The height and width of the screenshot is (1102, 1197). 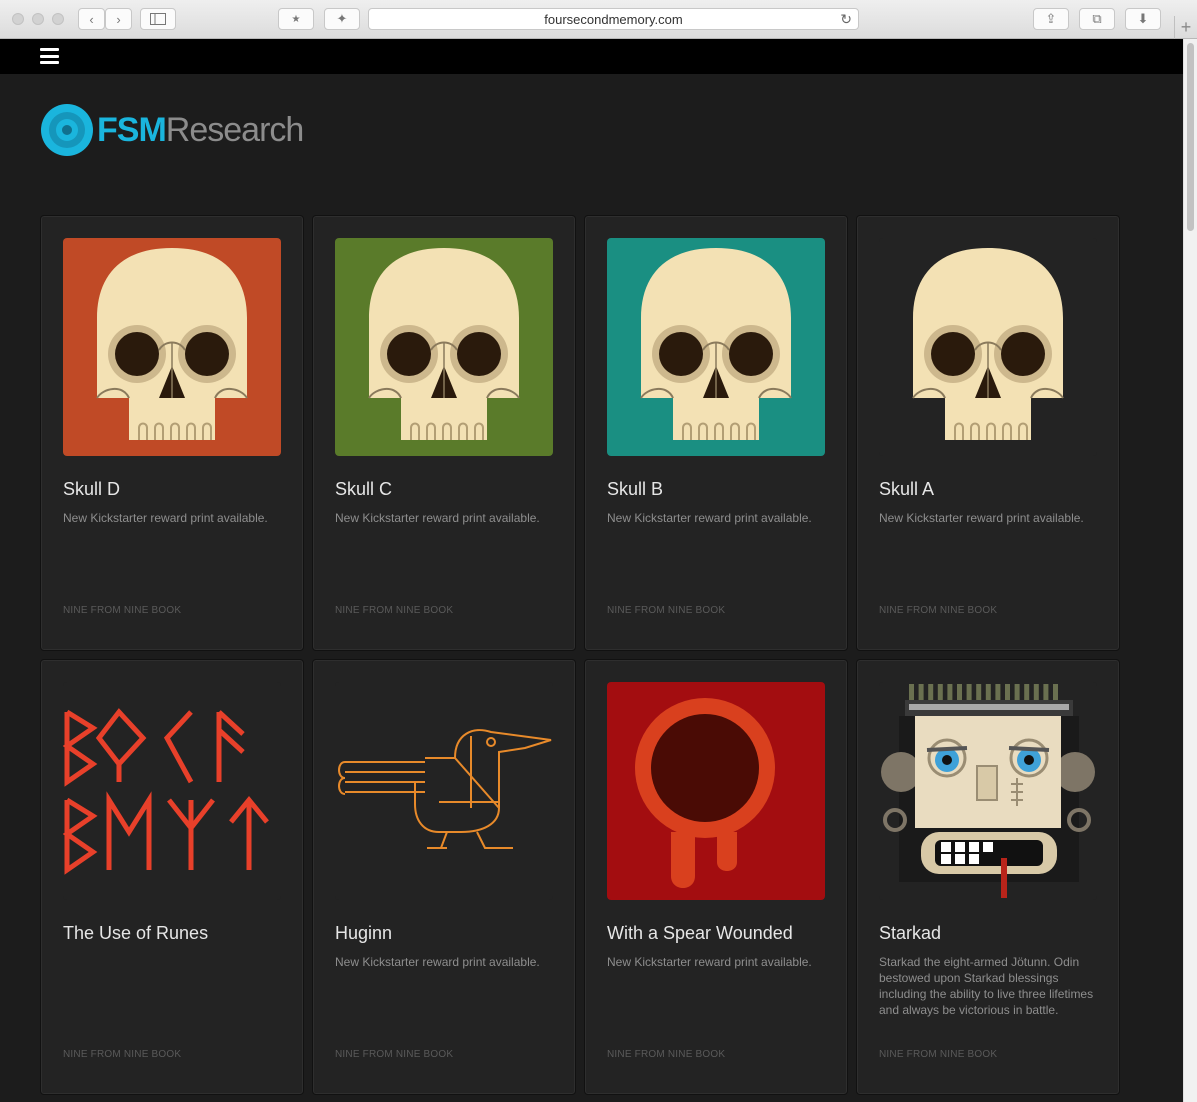 I want to click on bookmarks-button: ★, so click(x=296, y=19).